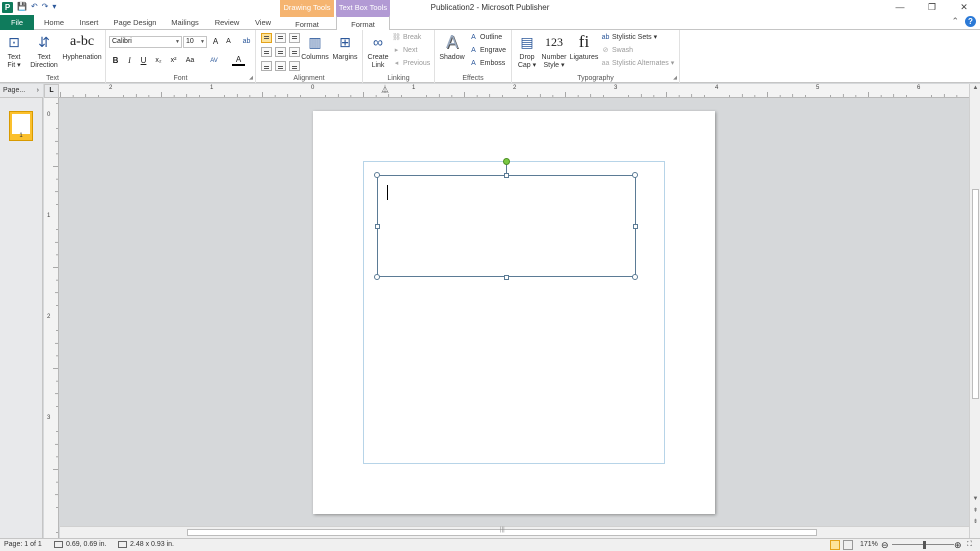  What do you see at coordinates (34, 7) in the screenshot?
I see `undo-icon: ↶` at bounding box center [34, 7].